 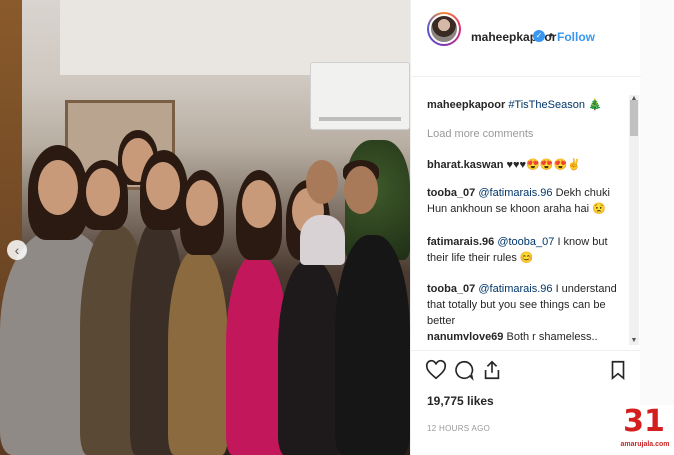 I want to click on prev-photo-button: ‹, so click(x=17, y=250).